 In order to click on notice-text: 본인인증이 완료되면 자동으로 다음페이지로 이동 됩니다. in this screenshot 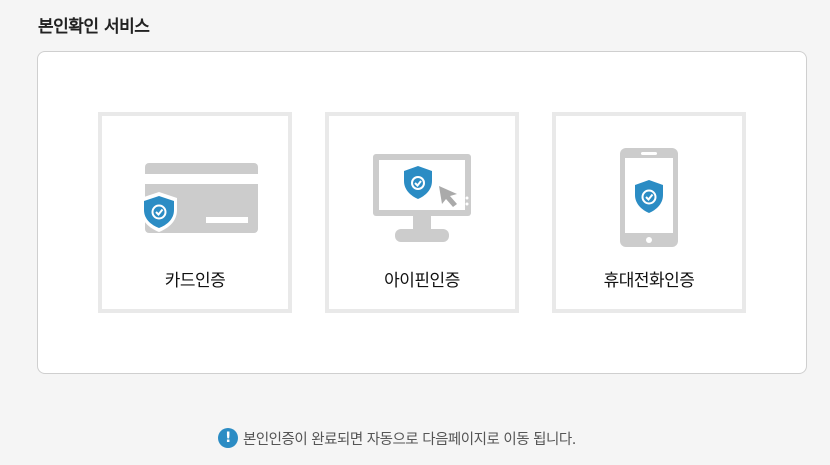, I will do `click(409, 439)`.